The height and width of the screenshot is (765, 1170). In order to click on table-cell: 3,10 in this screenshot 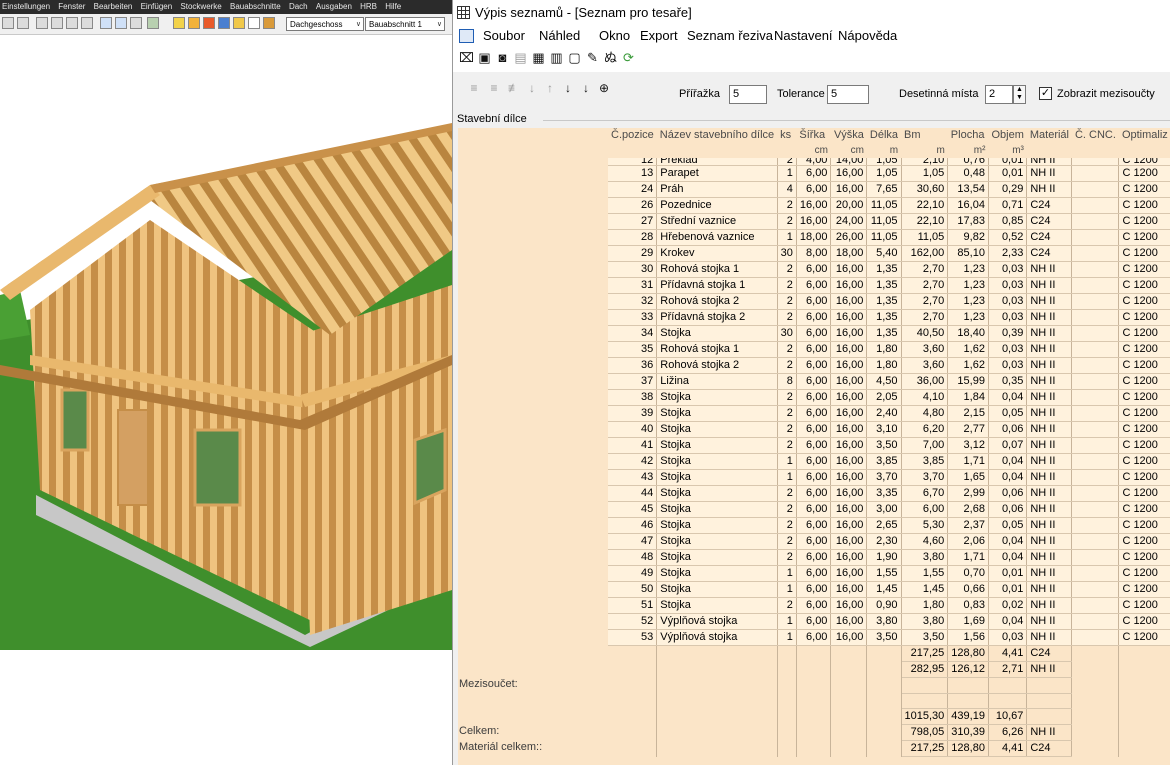, I will do `click(884, 430)`.